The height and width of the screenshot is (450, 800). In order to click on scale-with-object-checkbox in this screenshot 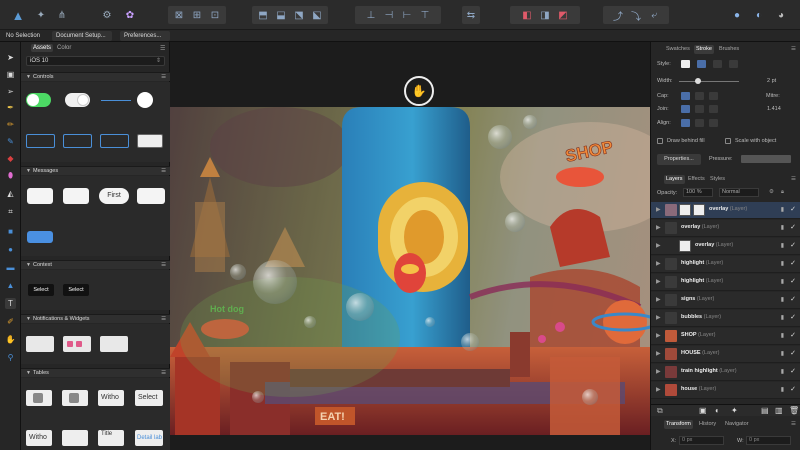, I will do `click(728, 141)`.